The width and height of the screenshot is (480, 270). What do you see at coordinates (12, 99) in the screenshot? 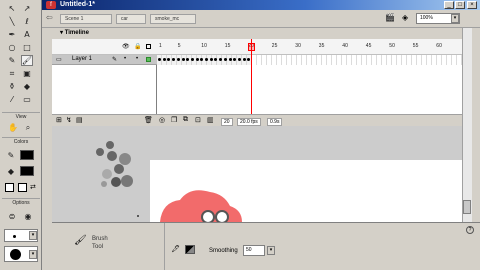
I see `eyedropper-icon: ⁄` at bounding box center [12, 99].